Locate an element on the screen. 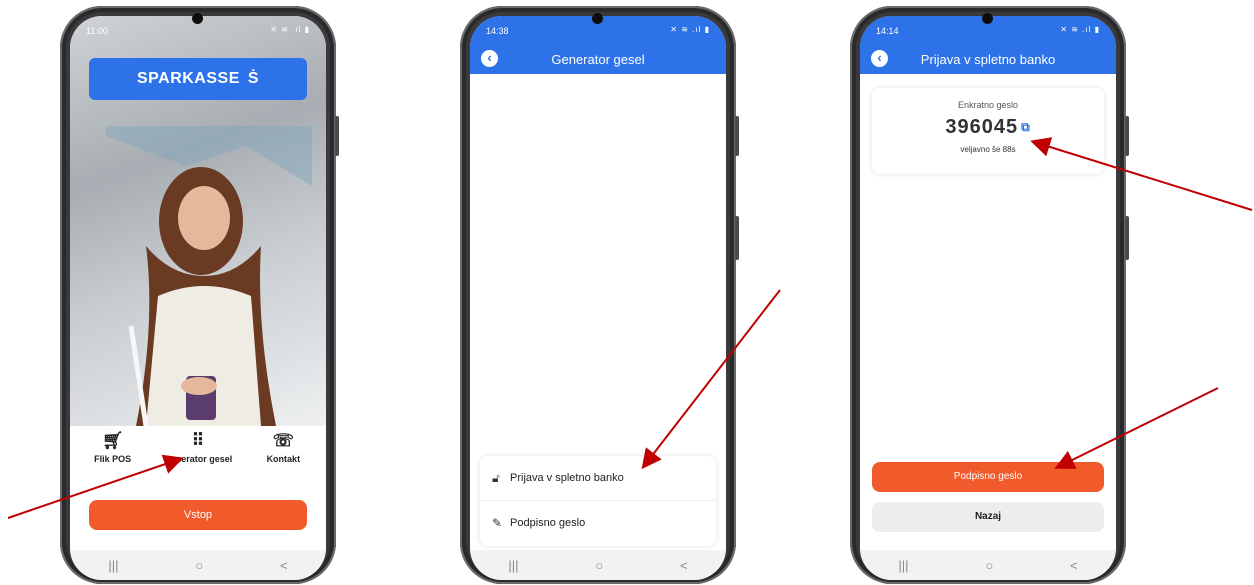 The height and width of the screenshot is (585, 1254). otp-card: Enkratno geslo 396045 ⧉ veljavno še 88s is located at coordinates (988, 131).